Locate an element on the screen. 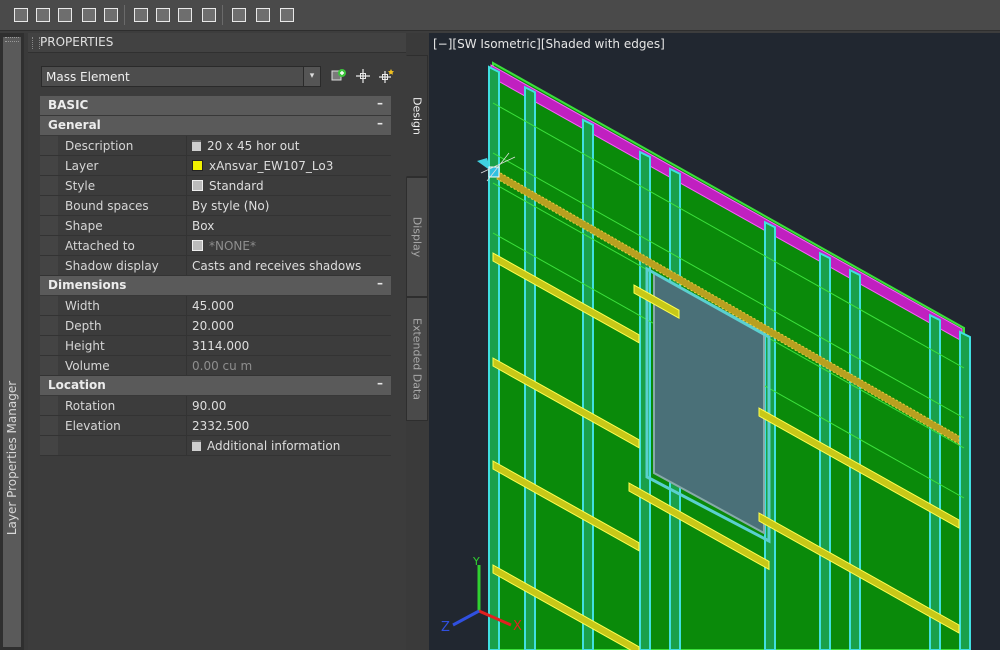  property-row: Rotation 90.00 is located at coordinates (215, 406).